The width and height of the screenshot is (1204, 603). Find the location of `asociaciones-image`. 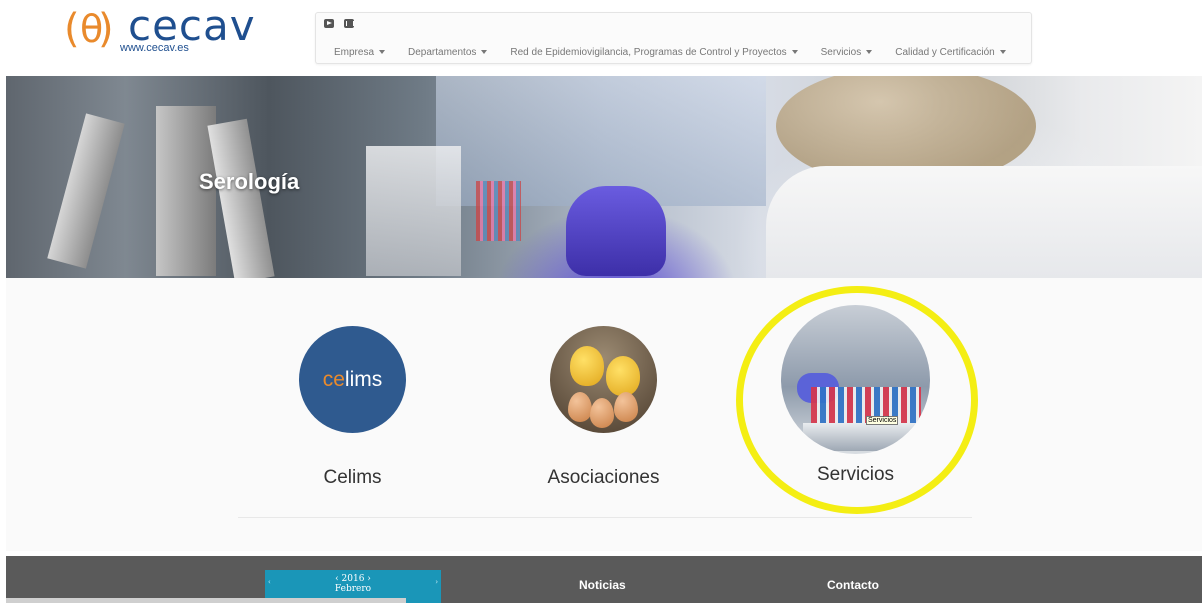

asociaciones-image is located at coordinates (603, 379).